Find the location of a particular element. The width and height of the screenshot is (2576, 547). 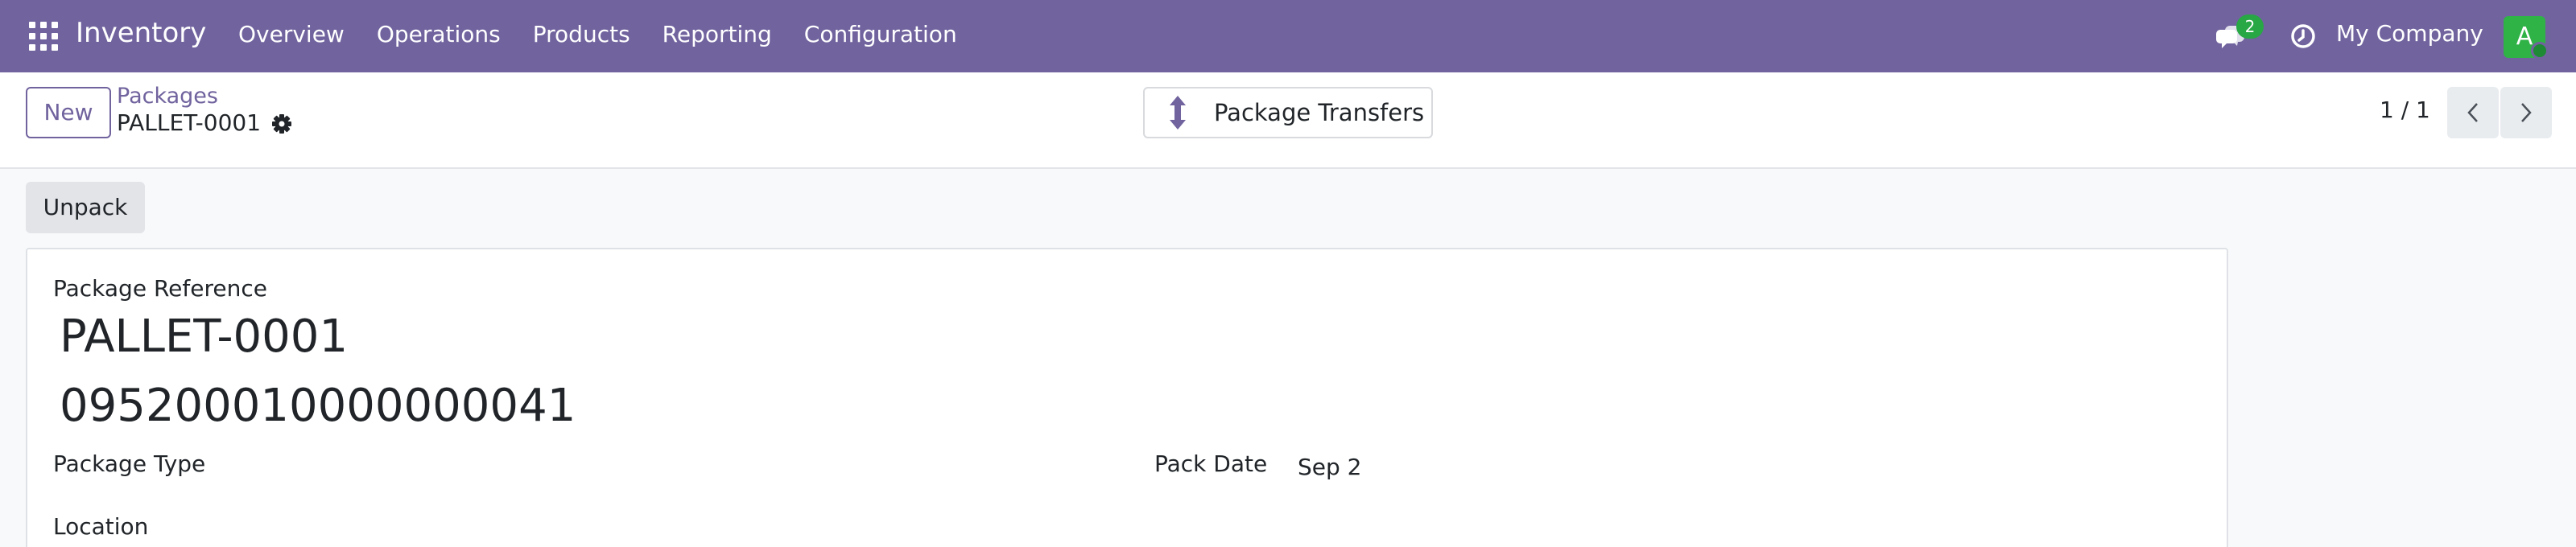

unpack-button: Unpack is located at coordinates (85, 207).